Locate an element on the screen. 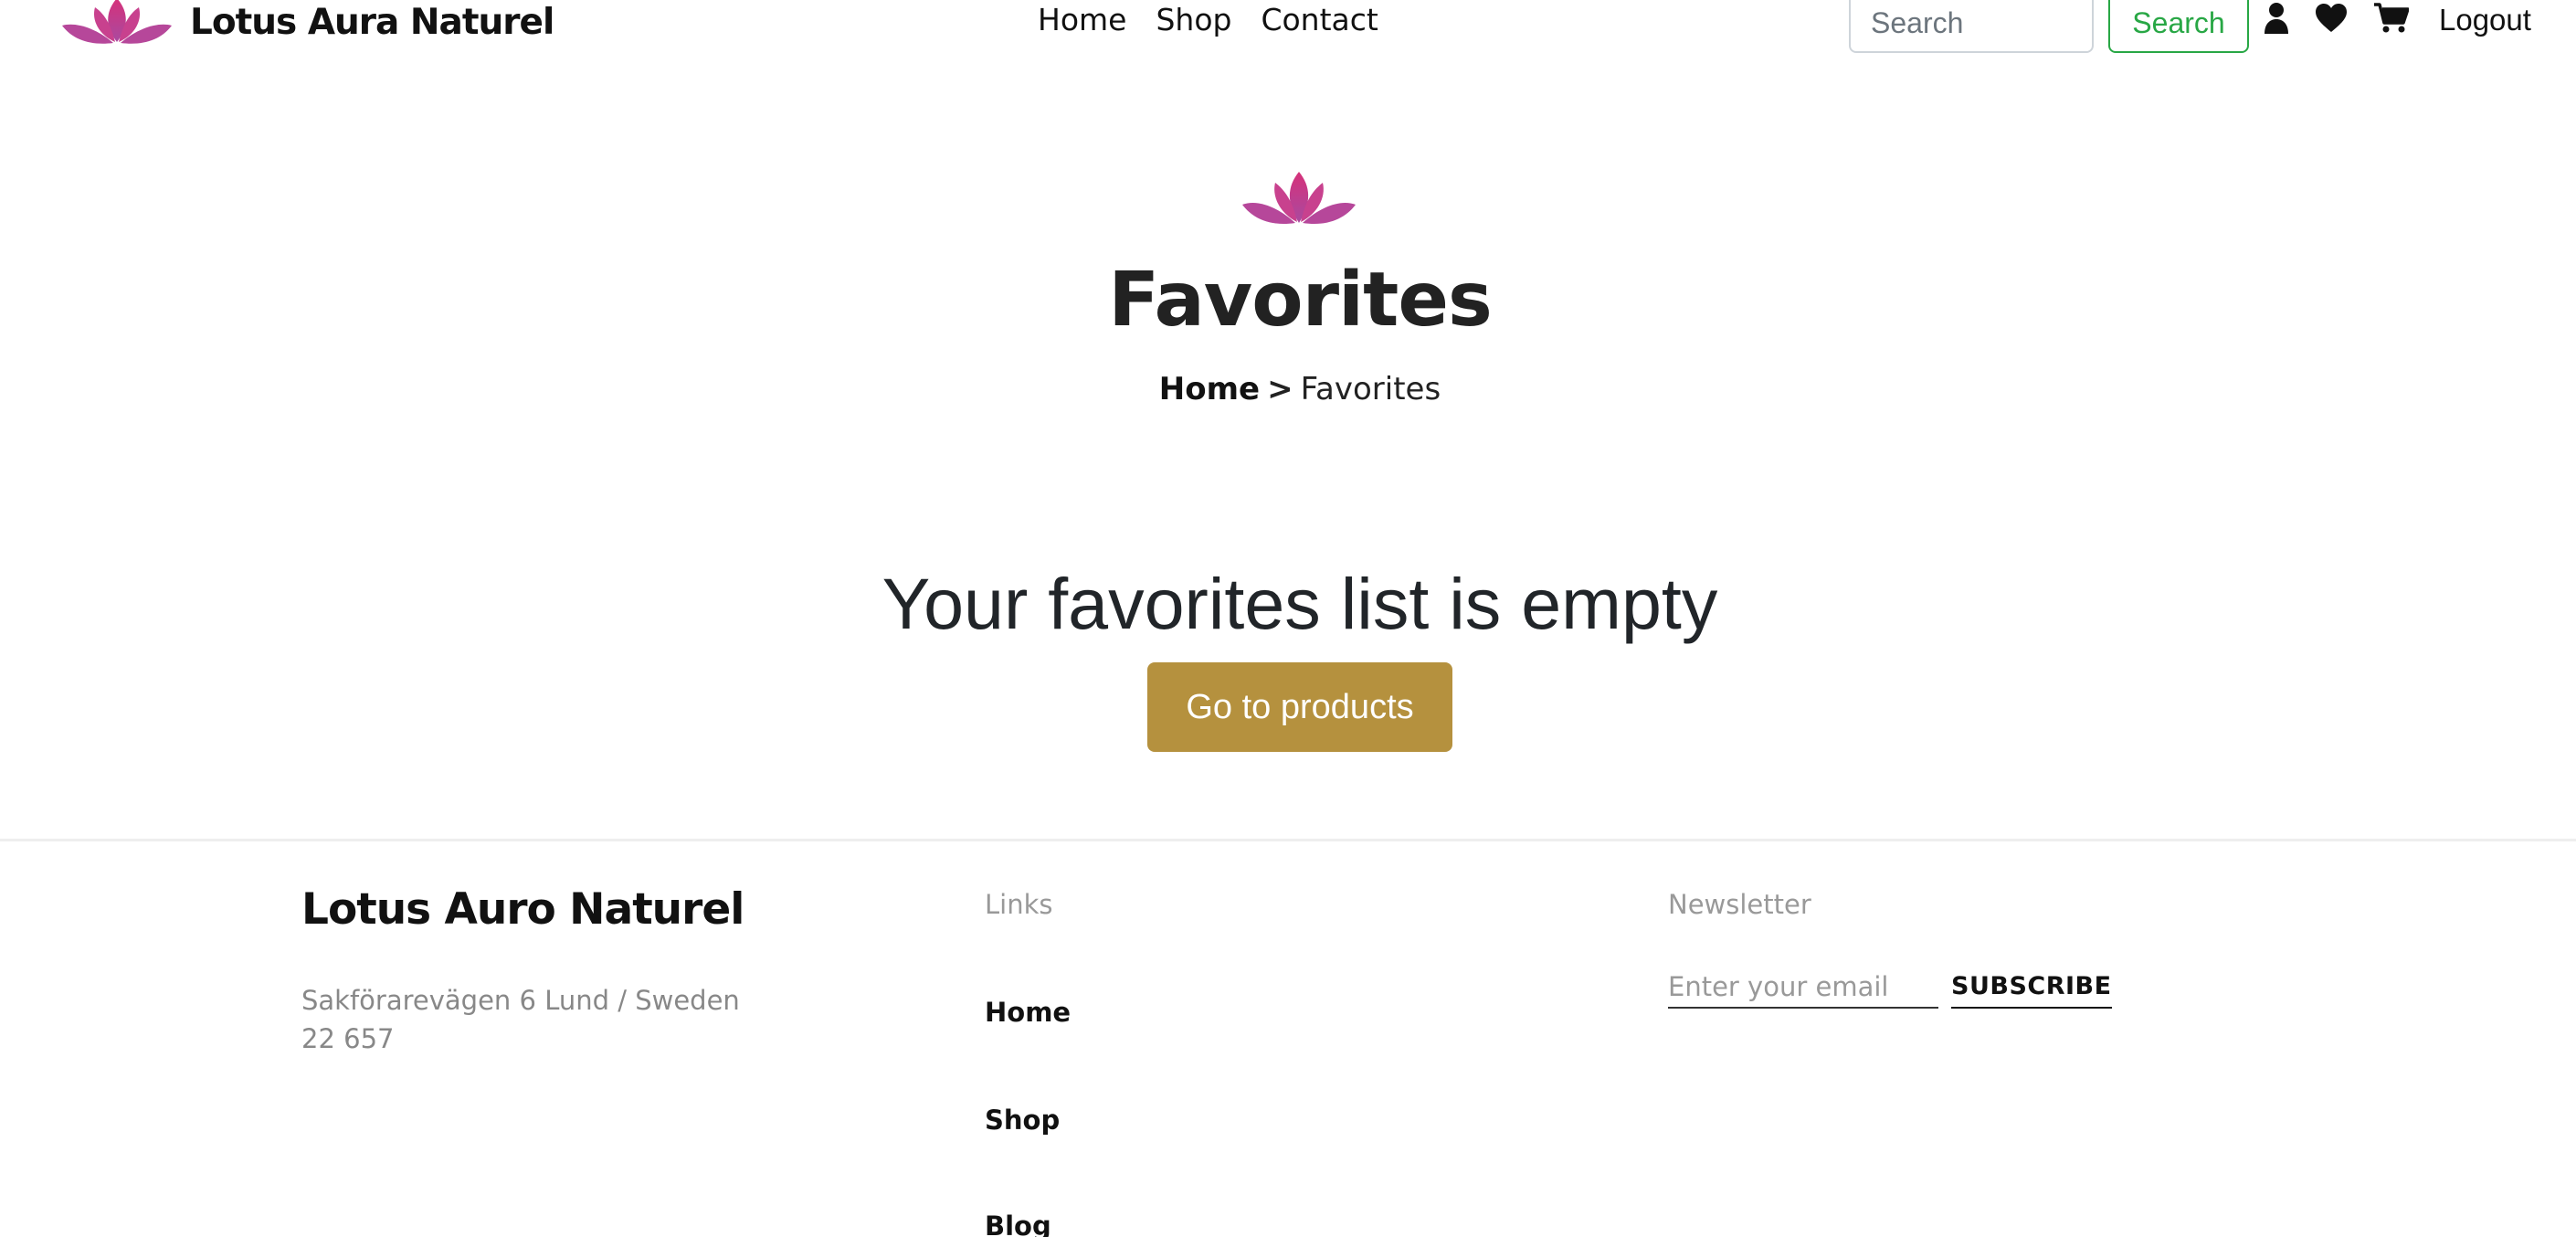  footer-divider is located at coordinates (1288, 840).